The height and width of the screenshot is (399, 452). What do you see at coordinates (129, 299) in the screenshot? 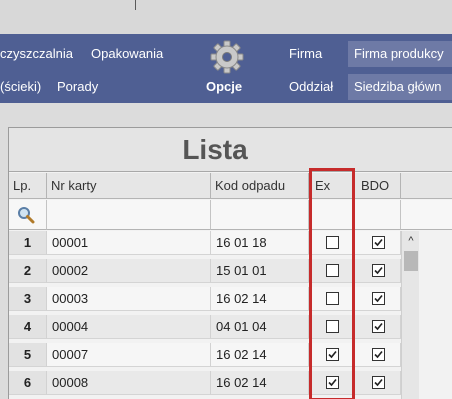
I see `card-number: 00003` at bounding box center [129, 299].